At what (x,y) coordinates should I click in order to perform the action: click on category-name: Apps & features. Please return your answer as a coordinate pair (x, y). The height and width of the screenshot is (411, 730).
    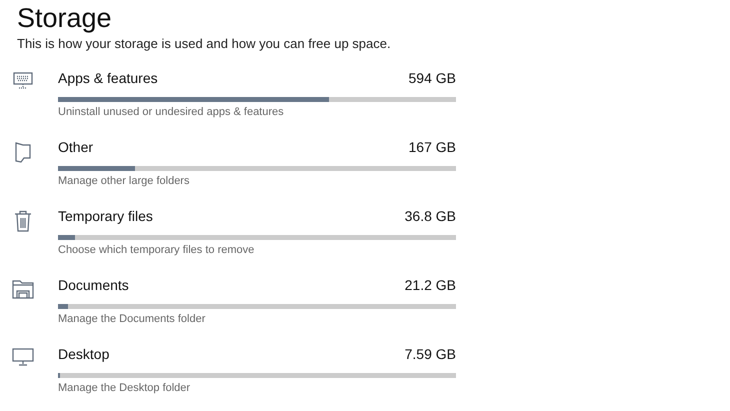
    Looking at the image, I should click on (108, 78).